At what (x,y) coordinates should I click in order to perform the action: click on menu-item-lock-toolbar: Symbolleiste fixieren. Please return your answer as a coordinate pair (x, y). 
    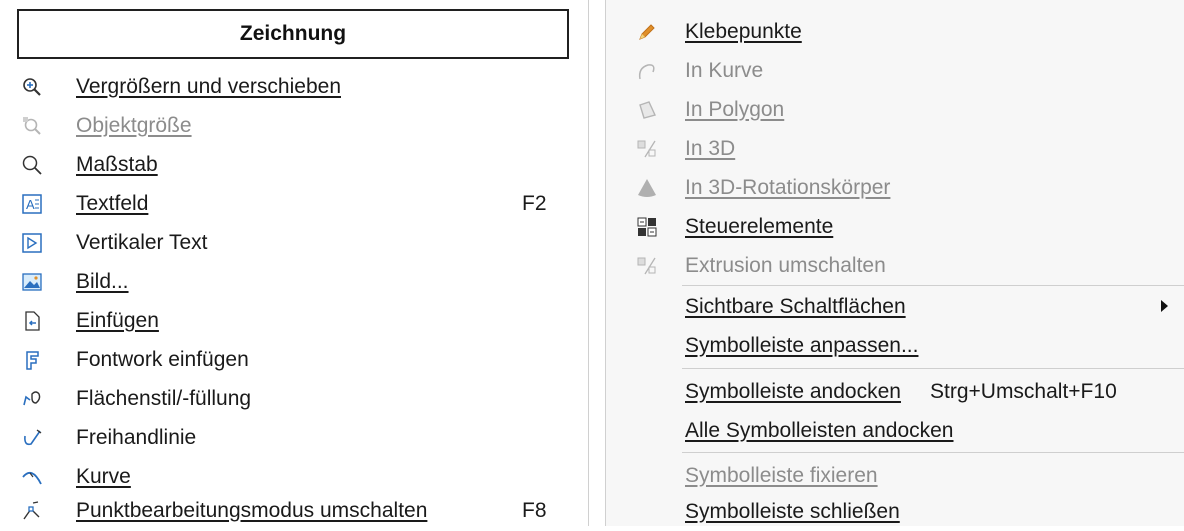
    Looking at the image, I should click on (895, 475).